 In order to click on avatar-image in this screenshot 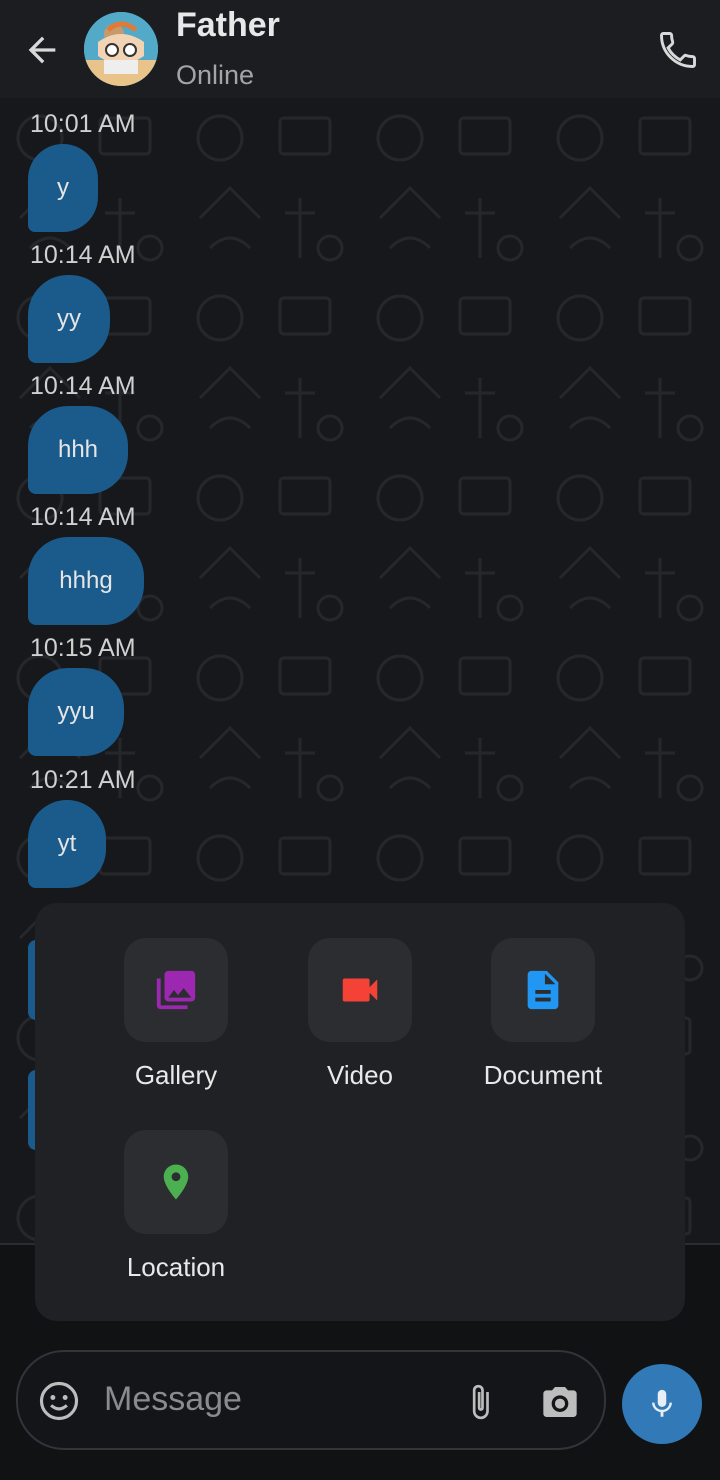, I will do `click(121, 49)`.